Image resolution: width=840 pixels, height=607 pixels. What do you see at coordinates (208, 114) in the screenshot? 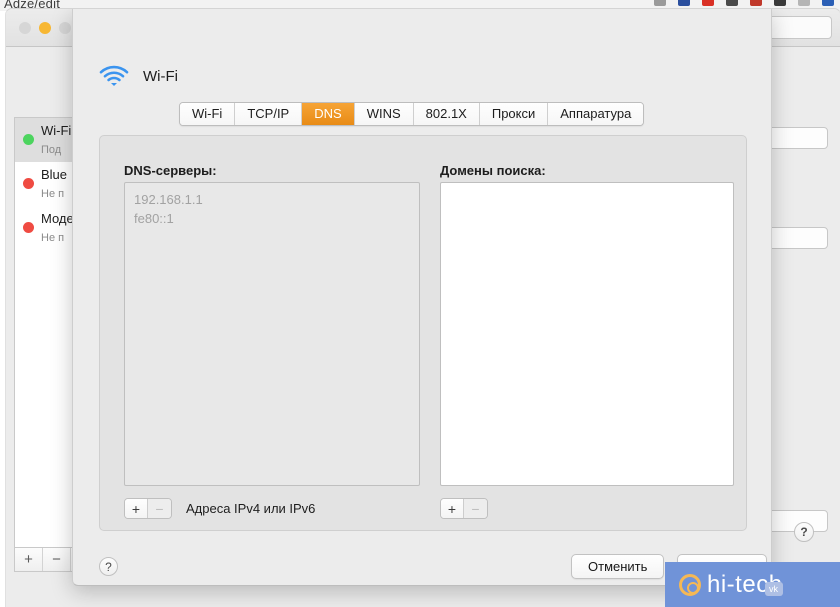
I see `tab-wifi: Wi-Fi` at bounding box center [208, 114].